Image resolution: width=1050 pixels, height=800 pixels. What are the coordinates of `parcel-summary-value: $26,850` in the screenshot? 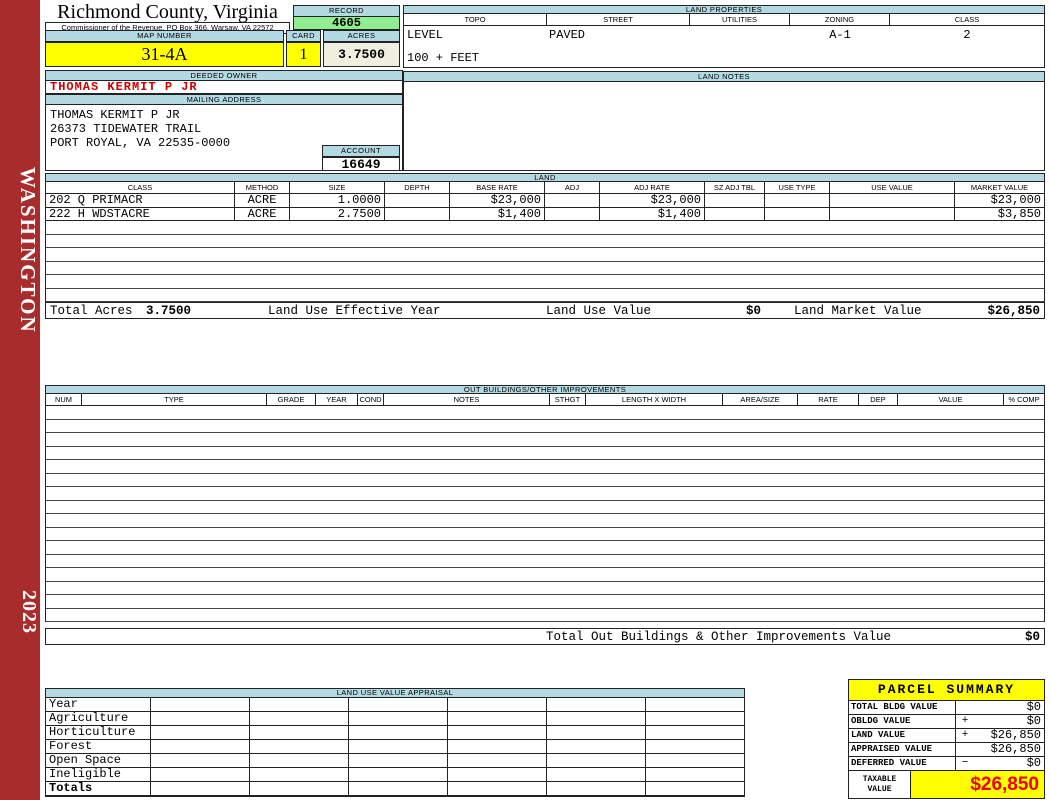 It's located at (1015, 749).